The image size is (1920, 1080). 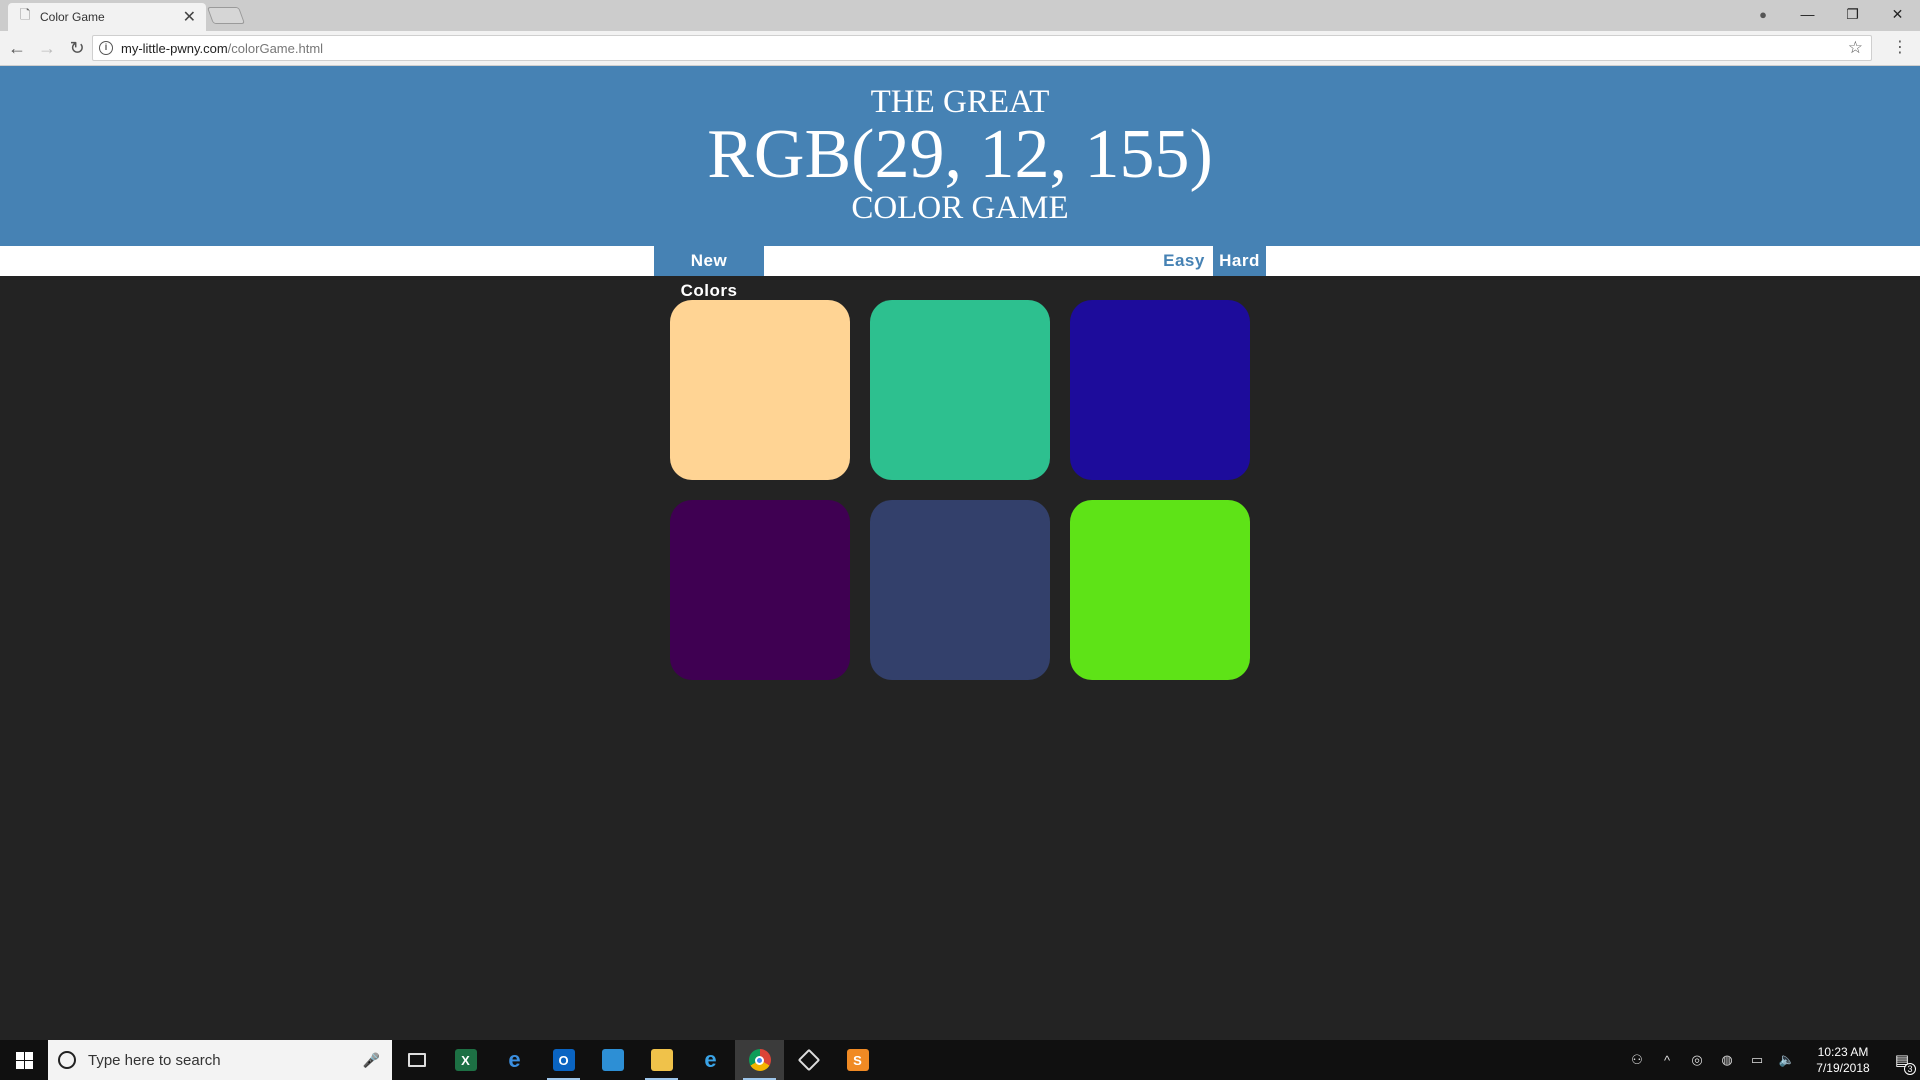 I want to click on edge-icon: e, so click(x=514, y=1060).